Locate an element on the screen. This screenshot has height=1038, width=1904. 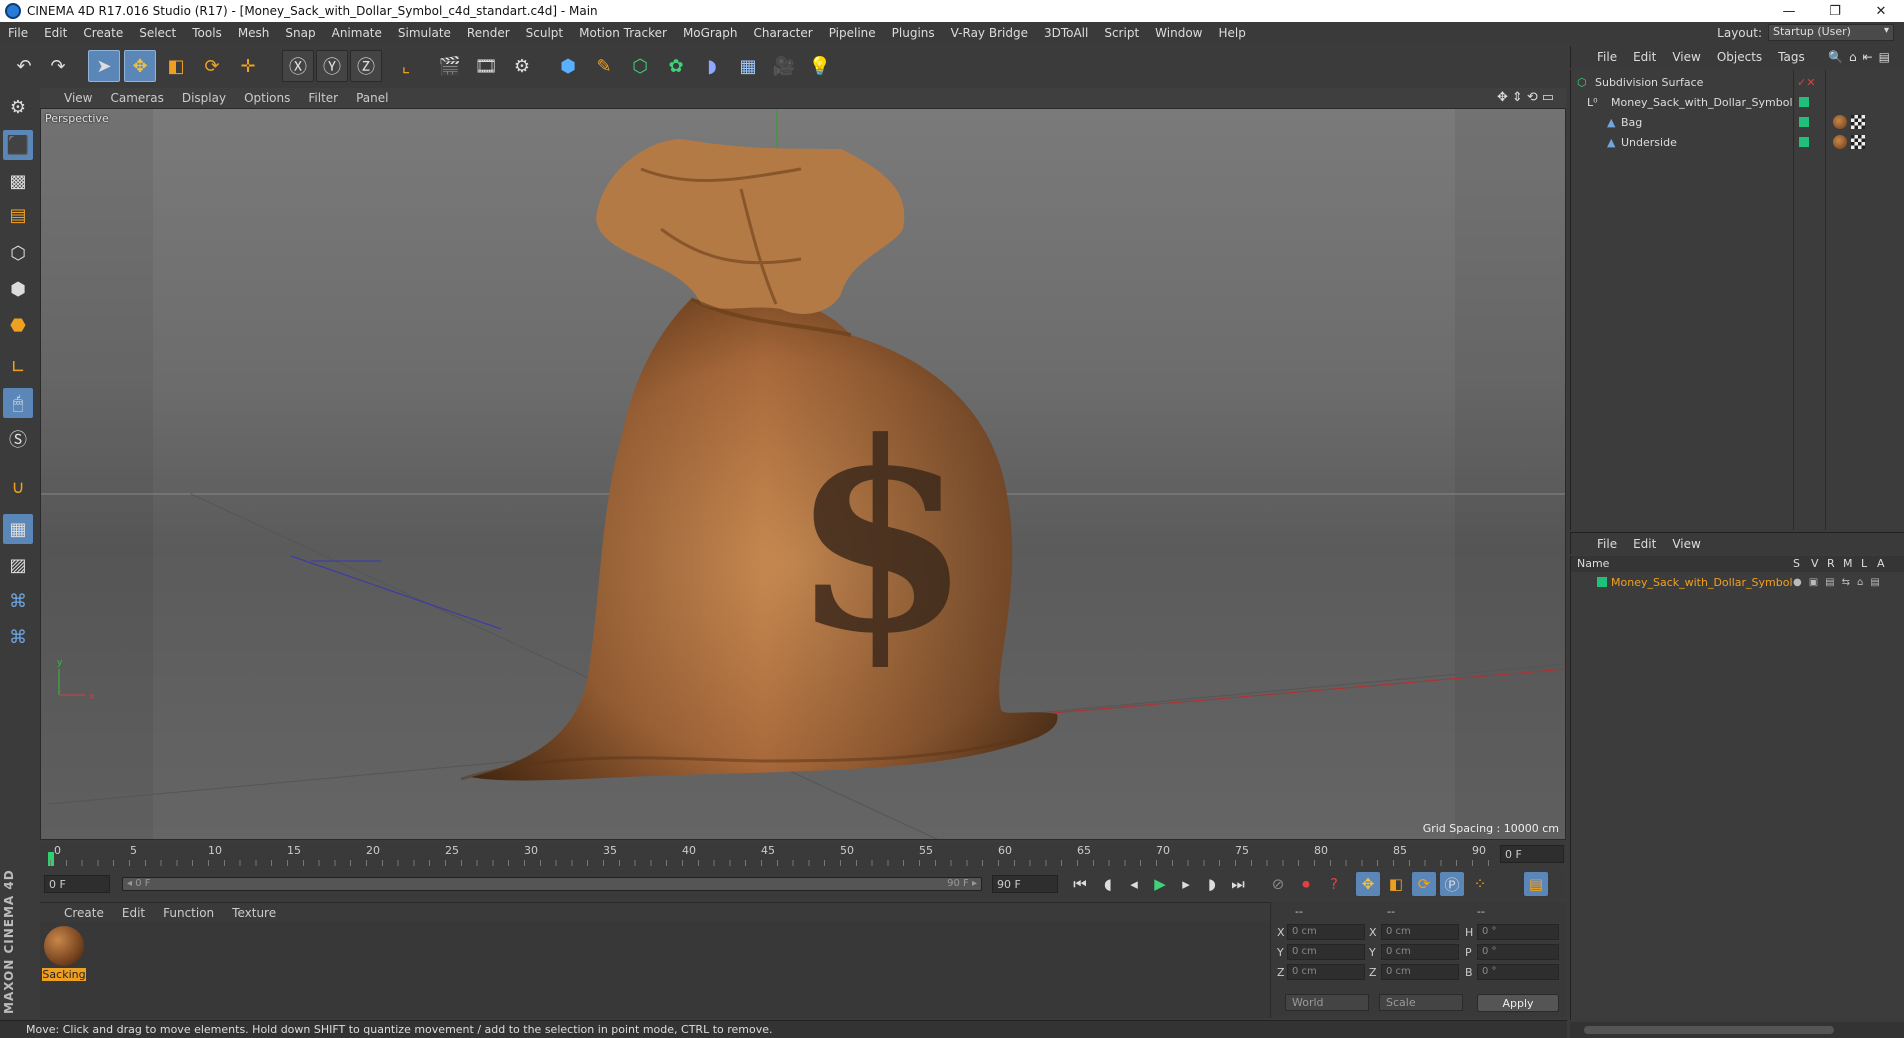
key-position-icon: ✥ is located at coordinates (1368, 884).